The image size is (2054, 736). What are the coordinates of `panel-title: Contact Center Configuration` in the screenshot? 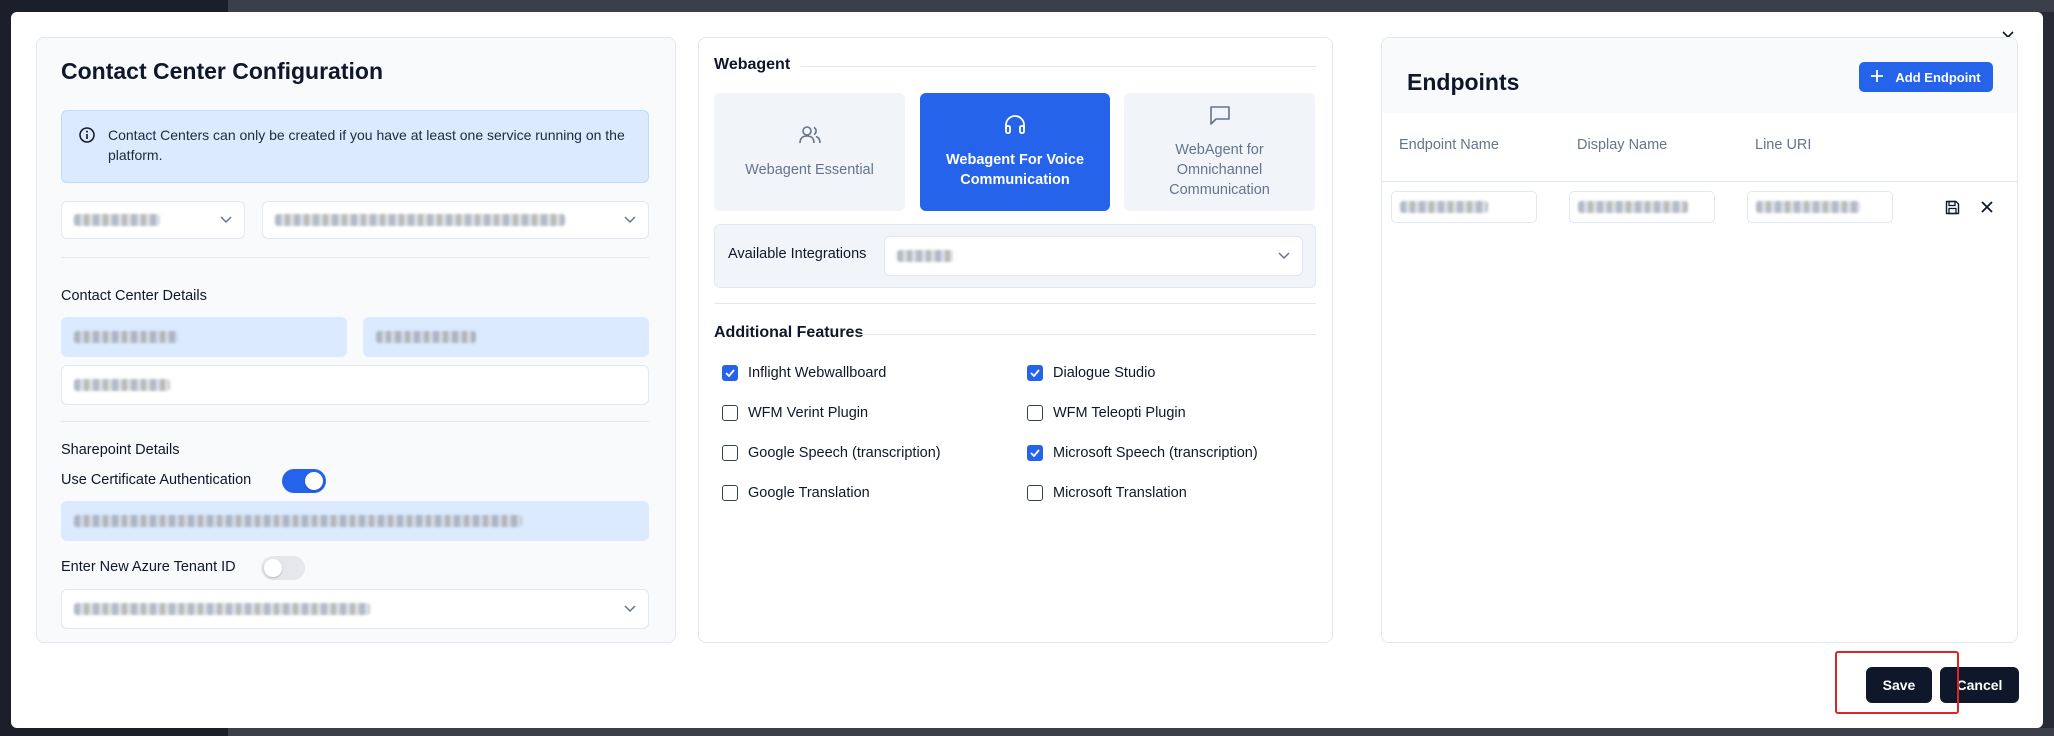 It's located at (222, 71).